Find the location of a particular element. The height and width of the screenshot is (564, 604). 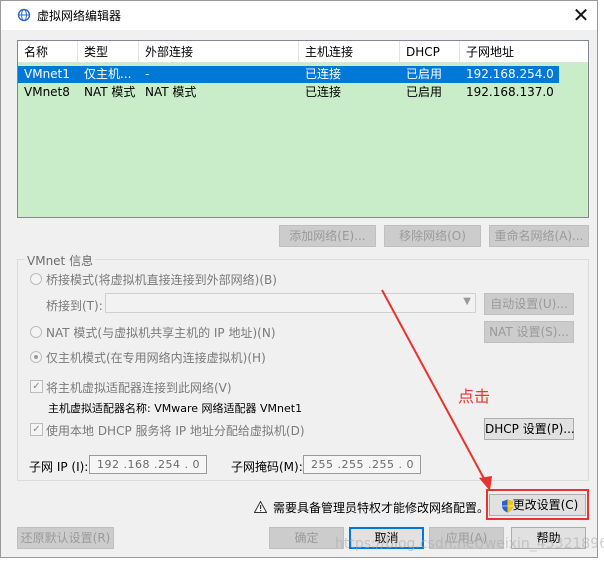

column-header-host: 主机连接 is located at coordinates (349, 52).